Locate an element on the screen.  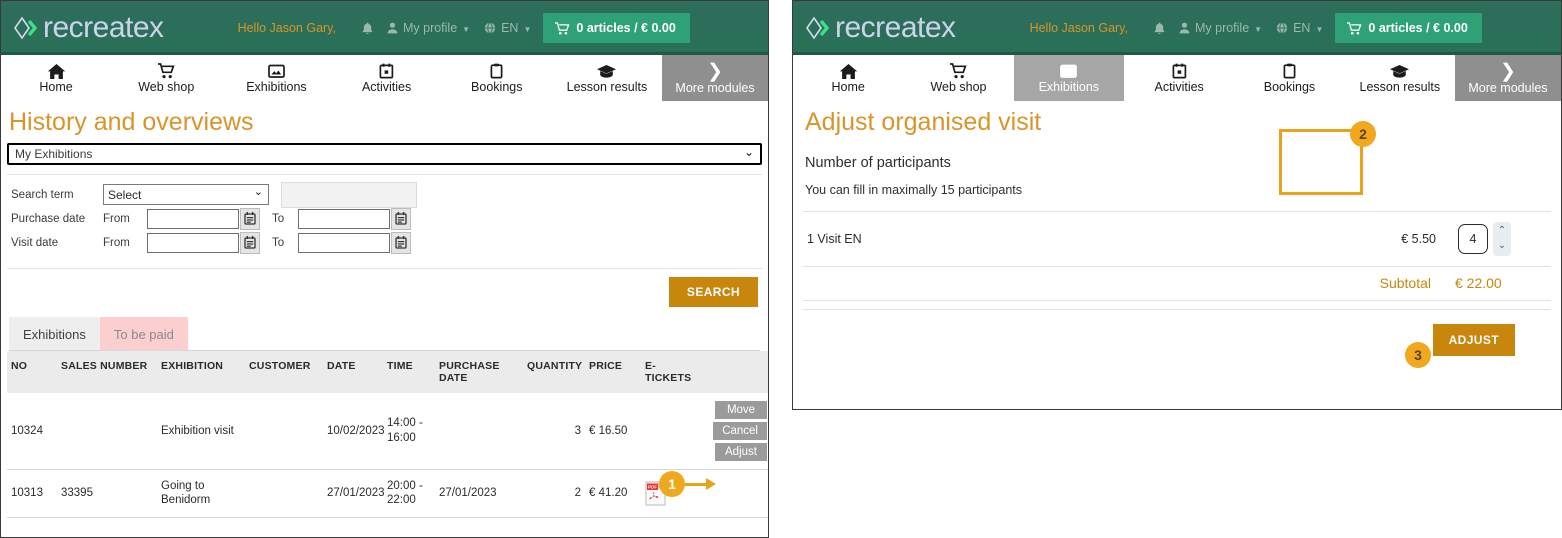
cart-icon is located at coordinates (958, 70).